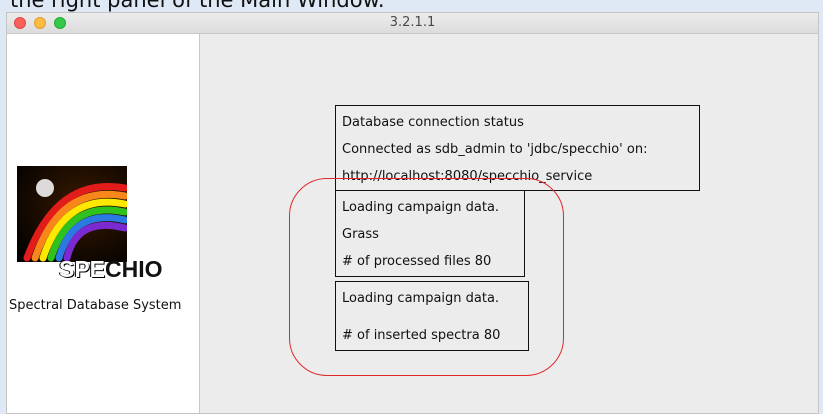 The image size is (823, 414). Describe the element at coordinates (421, 207) in the screenshot. I see `campaign-progress-heading: Loading campaign data.` at that location.